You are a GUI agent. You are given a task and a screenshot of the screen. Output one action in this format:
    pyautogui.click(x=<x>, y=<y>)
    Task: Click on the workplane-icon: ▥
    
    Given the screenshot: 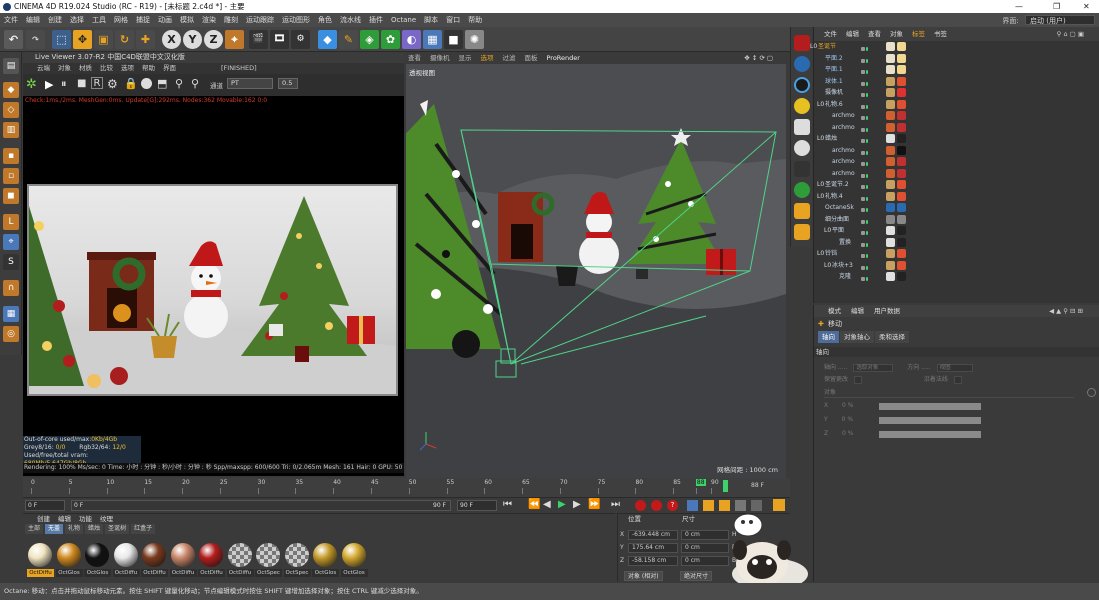 What is the action you would take?
    pyautogui.click(x=11, y=130)
    